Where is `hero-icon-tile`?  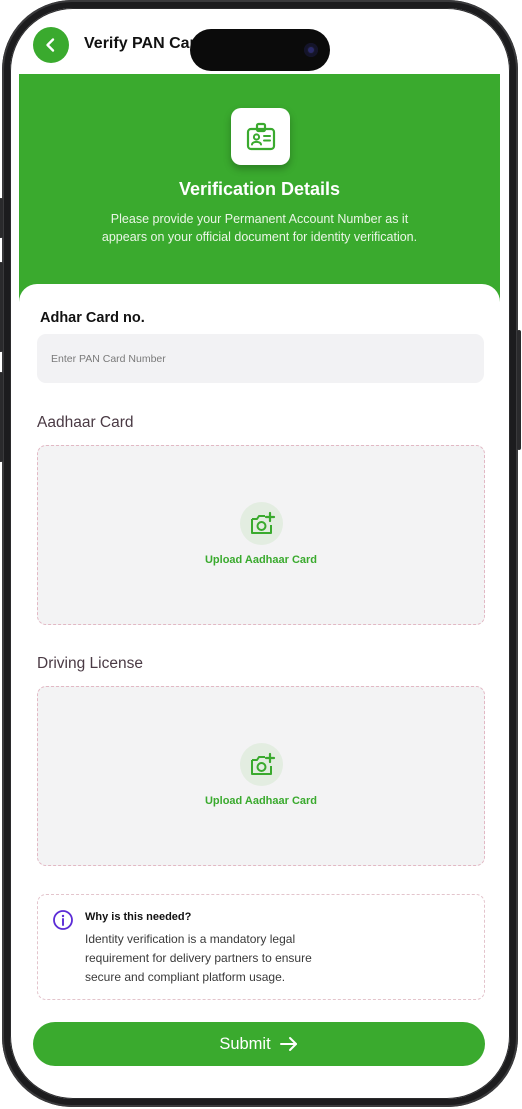
hero-icon-tile is located at coordinates (260, 136).